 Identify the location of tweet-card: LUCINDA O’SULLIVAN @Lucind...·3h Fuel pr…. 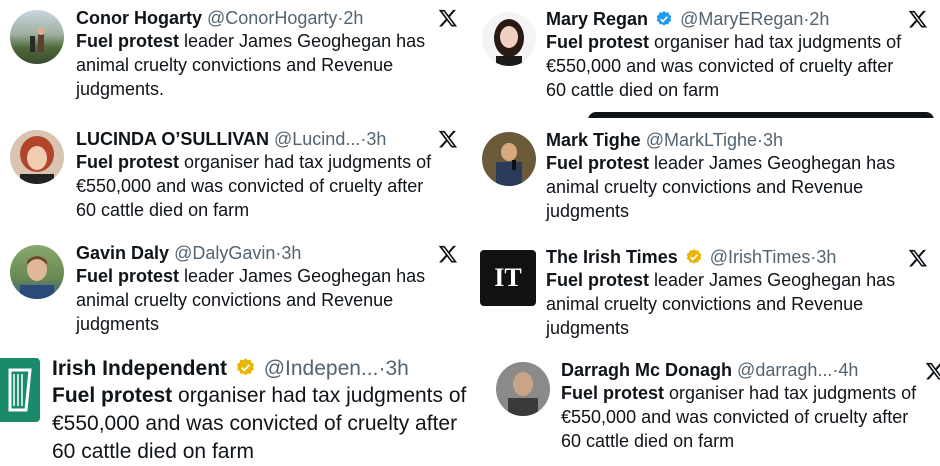
(235, 177).